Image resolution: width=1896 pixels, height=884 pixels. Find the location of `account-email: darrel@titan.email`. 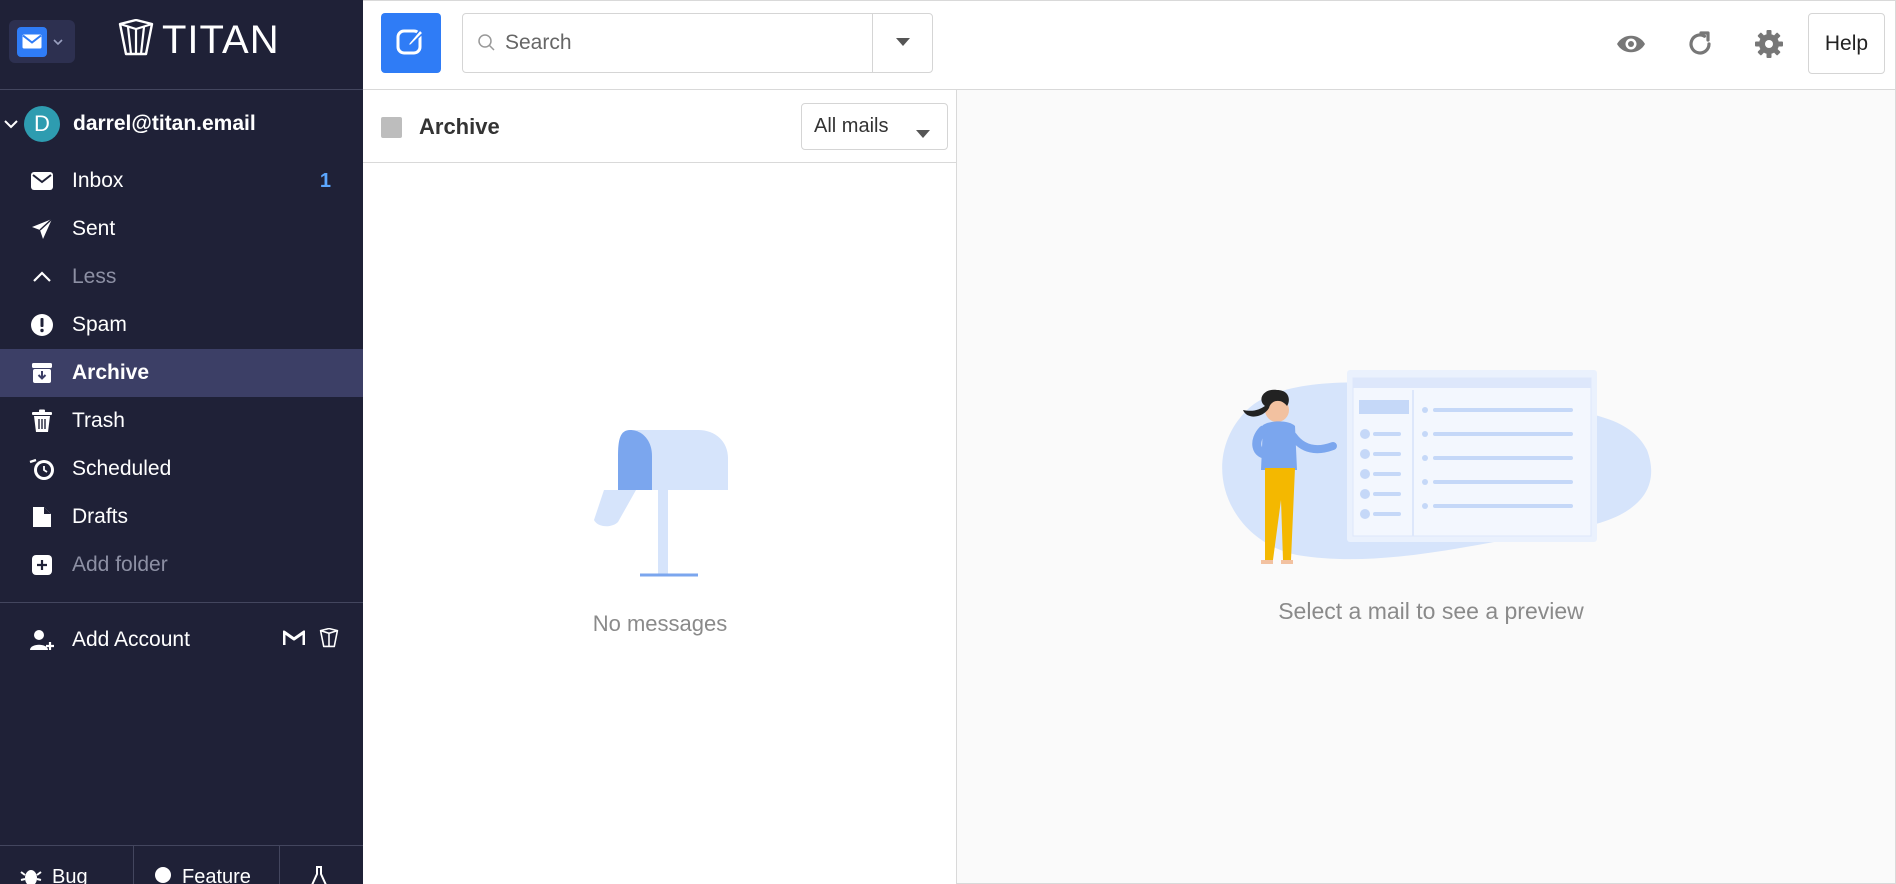

account-email: darrel@titan.email is located at coordinates (164, 123).